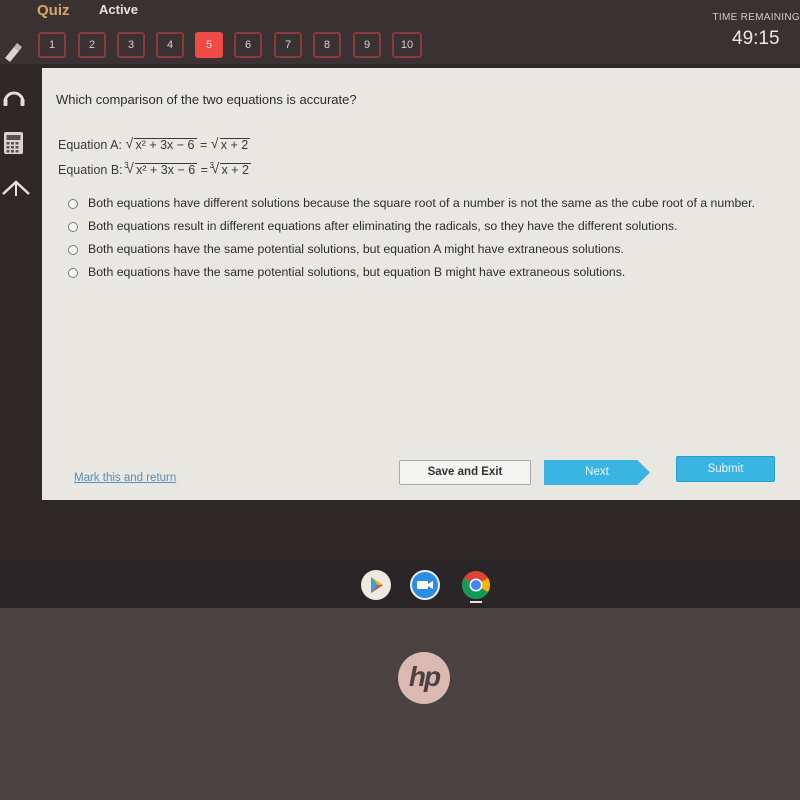  I want to click on zoom-icon, so click(425, 585).